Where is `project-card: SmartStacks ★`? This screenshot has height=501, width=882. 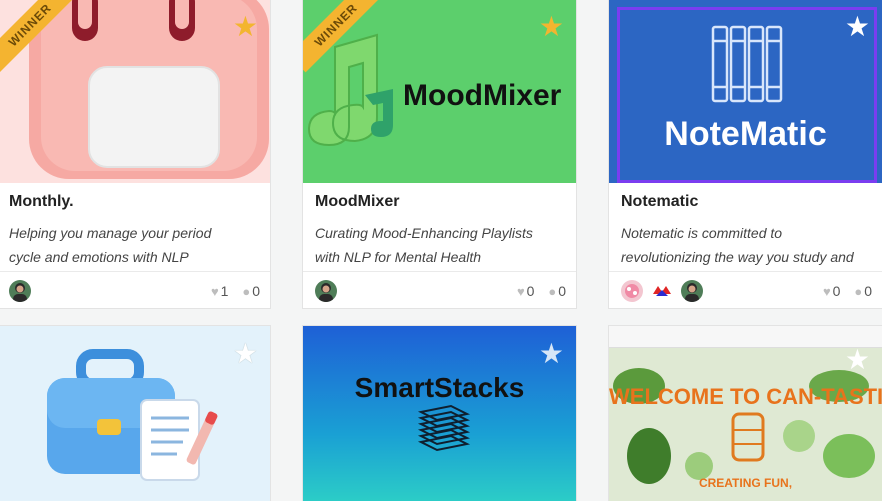 project-card: SmartStacks ★ is located at coordinates (439, 413).